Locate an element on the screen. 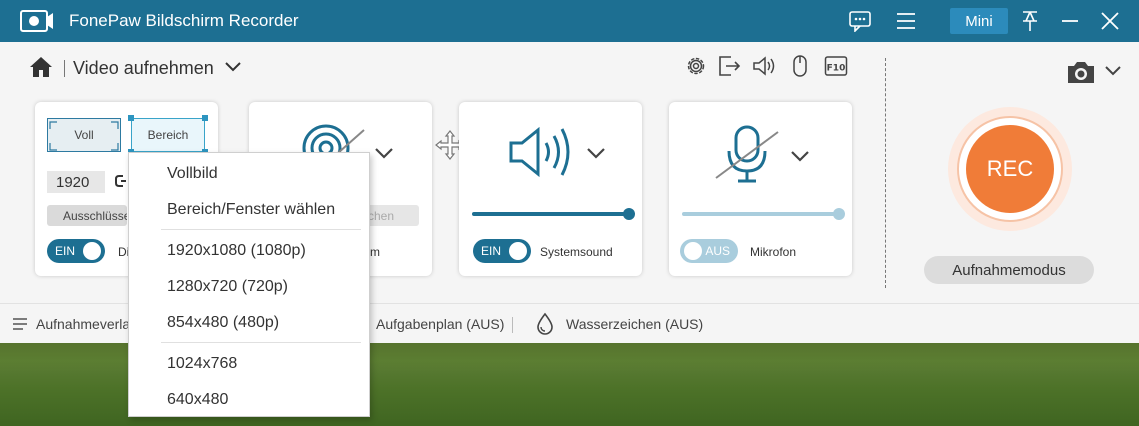 Image resolution: width=1139 pixels, height=426 pixels. region-label: Bereich is located at coordinates (168, 135).